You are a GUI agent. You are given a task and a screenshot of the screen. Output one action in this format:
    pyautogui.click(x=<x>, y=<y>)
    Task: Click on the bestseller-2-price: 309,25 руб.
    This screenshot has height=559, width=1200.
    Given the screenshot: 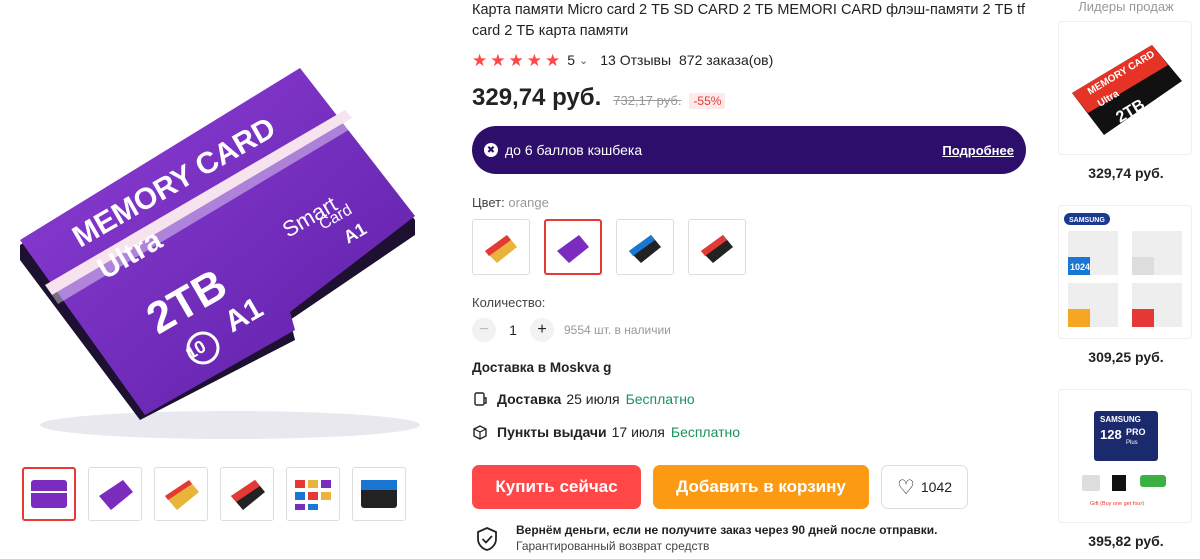 What is the action you would take?
    pyautogui.click(x=1126, y=357)
    